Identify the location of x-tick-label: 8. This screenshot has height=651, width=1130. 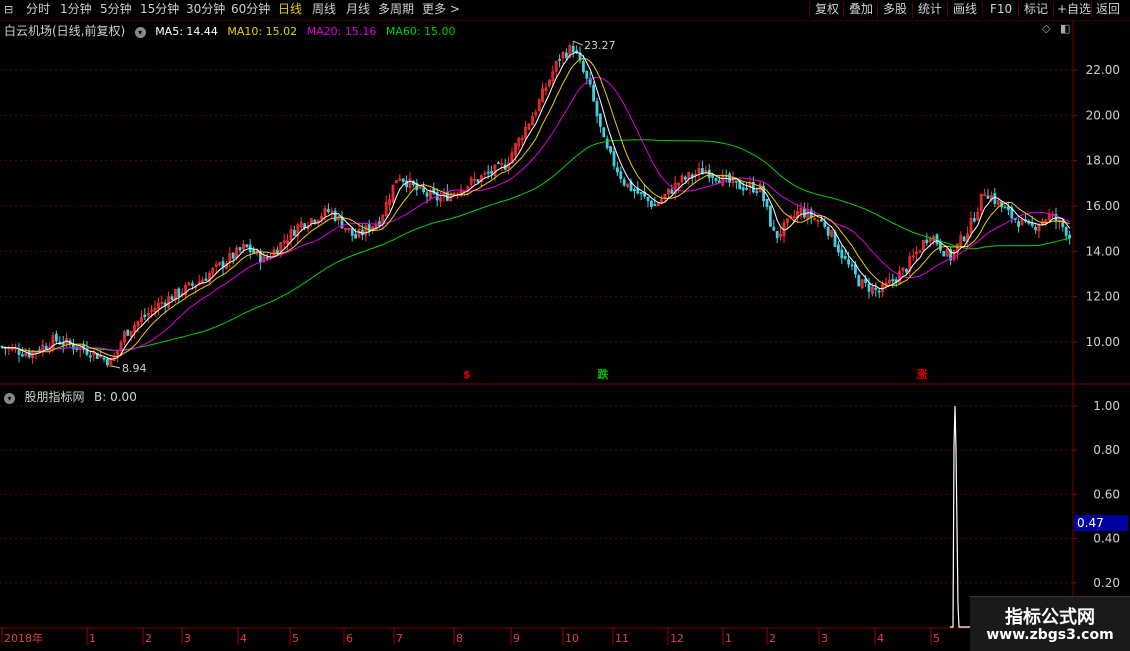
(459, 638).